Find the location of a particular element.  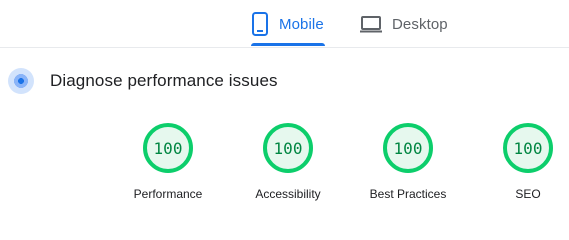

performance-diagnose-icon is located at coordinates (21, 81).